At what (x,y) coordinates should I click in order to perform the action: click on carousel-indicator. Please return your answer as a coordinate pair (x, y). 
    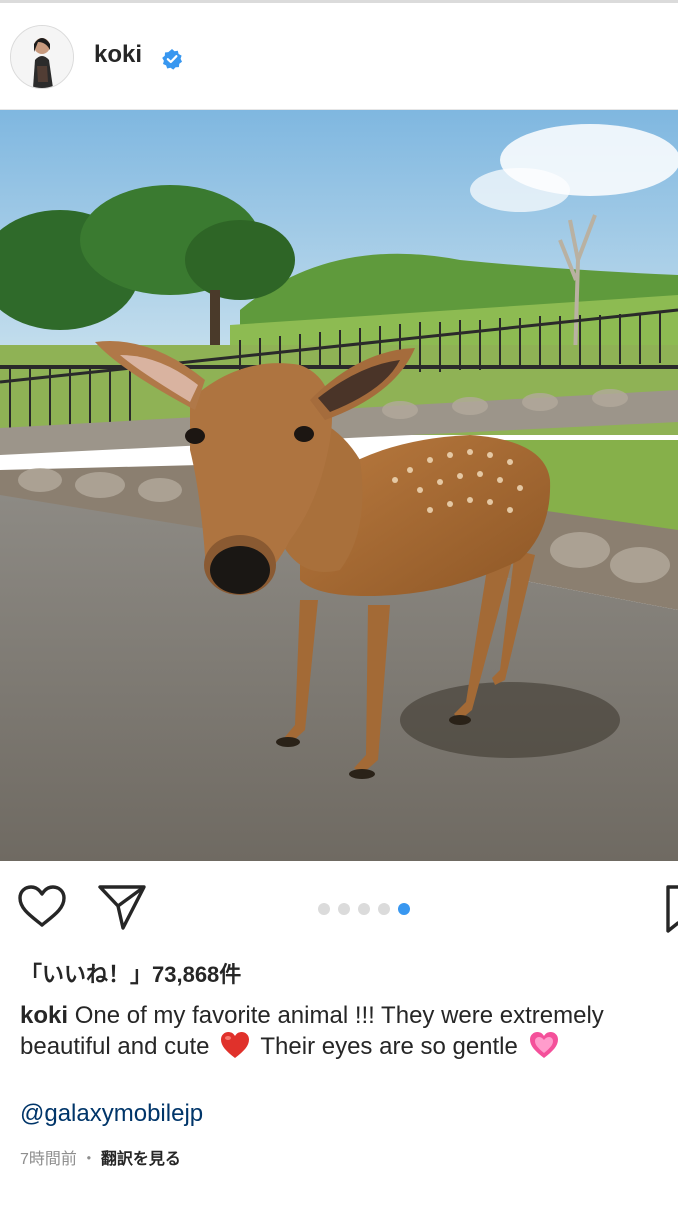
    Looking at the image, I should click on (364, 909).